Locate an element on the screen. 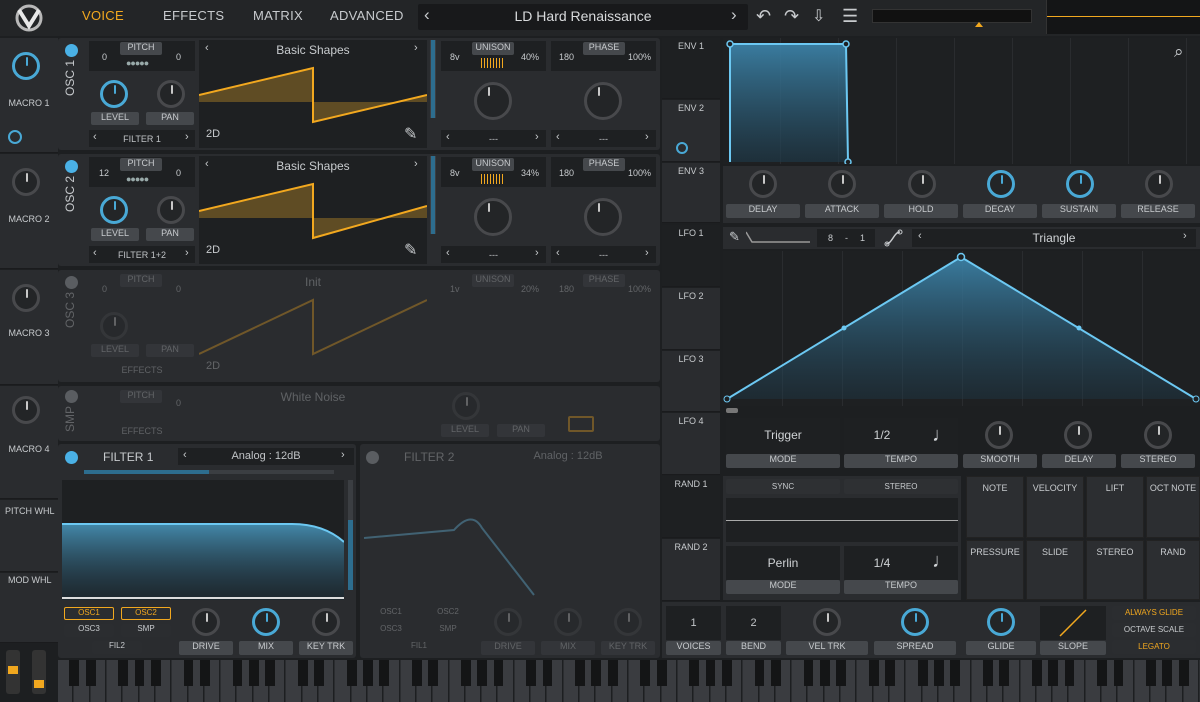 The width and height of the screenshot is (1200, 702). osc2-phase-random: 100% is located at coordinates (639, 173).